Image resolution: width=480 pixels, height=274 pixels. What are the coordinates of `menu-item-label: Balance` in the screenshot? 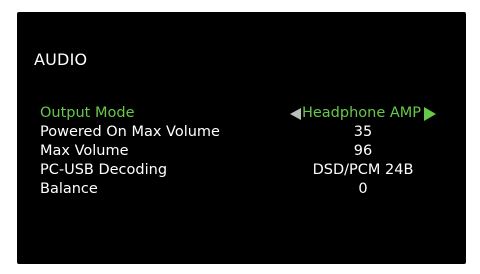 It's located at (69, 189).